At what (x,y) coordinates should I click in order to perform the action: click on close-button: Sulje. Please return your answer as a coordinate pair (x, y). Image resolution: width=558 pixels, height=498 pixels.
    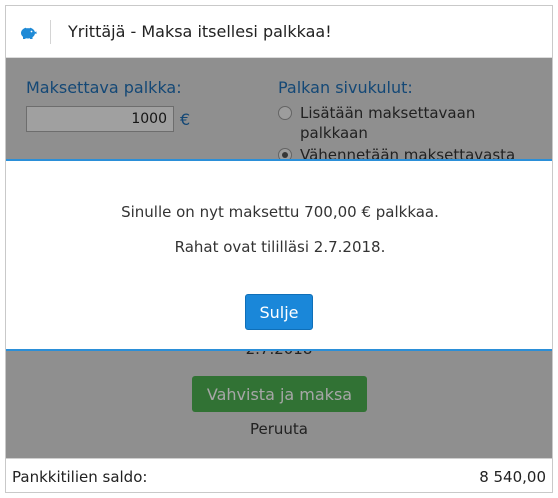
    Looking at the image, I should click on (279, 312).